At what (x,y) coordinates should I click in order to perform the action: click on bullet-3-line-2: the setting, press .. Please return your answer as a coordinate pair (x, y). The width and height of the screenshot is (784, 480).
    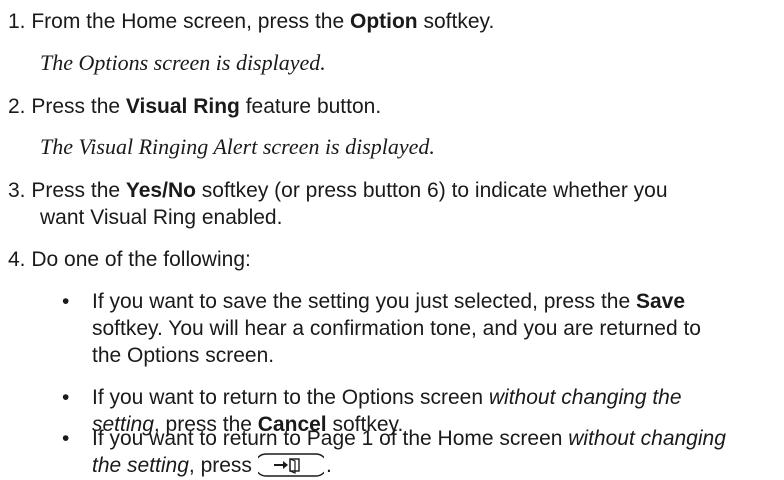
    Looking at the image, I should click on (212, 465).